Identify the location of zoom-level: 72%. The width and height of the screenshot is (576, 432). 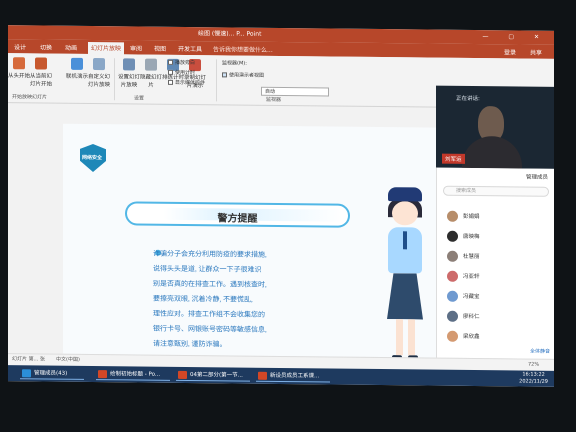
(533, 365).